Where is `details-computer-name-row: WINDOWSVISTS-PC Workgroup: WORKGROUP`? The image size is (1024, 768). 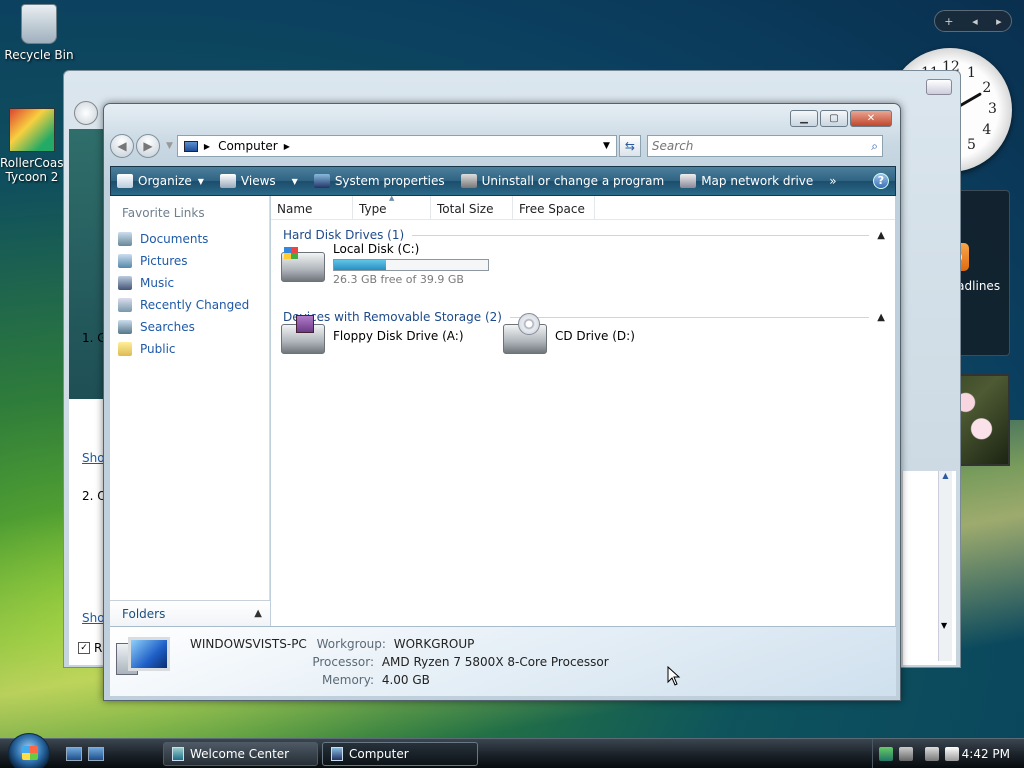
details-computer-name-row: WINDOWSVISTS-PC Workgroup: WORKGROUP is located at coordinates (332, 644).